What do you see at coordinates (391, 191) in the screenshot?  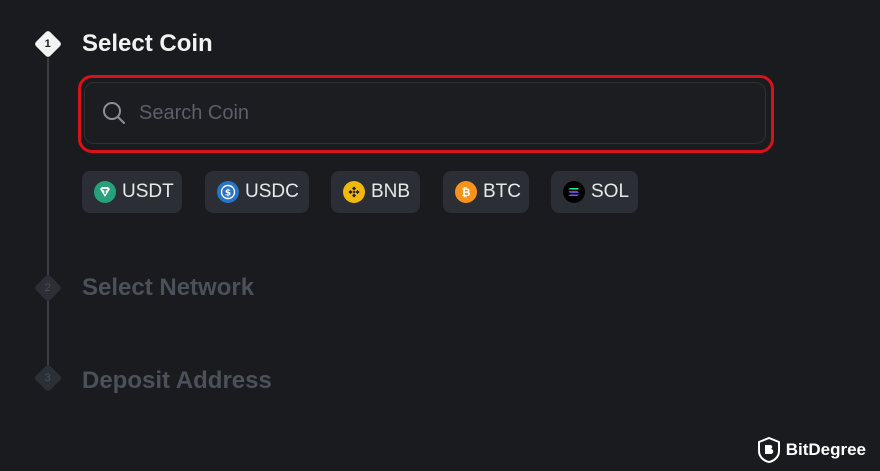 I see `coin-label-bnb: BNB` at bounding box center [391, 191].